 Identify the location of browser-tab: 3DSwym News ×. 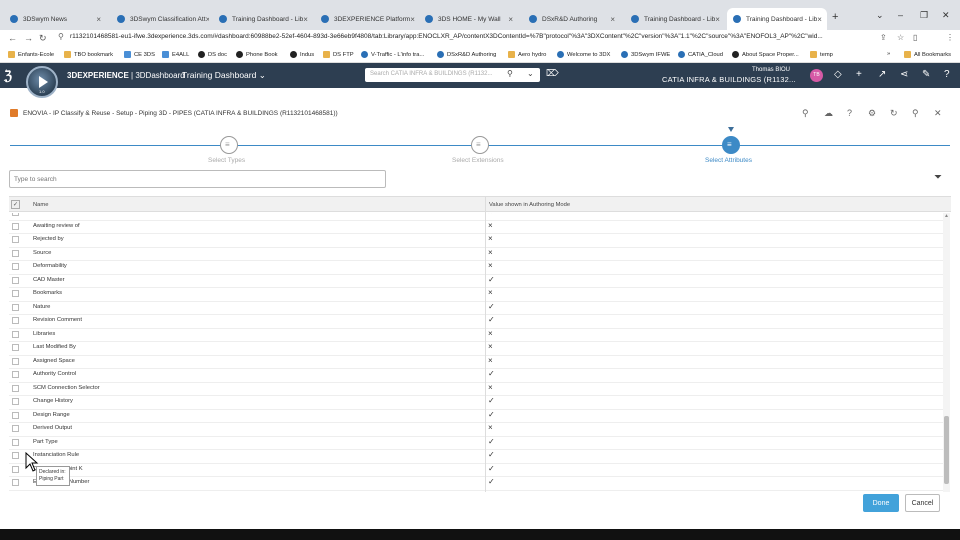
(55, 19).